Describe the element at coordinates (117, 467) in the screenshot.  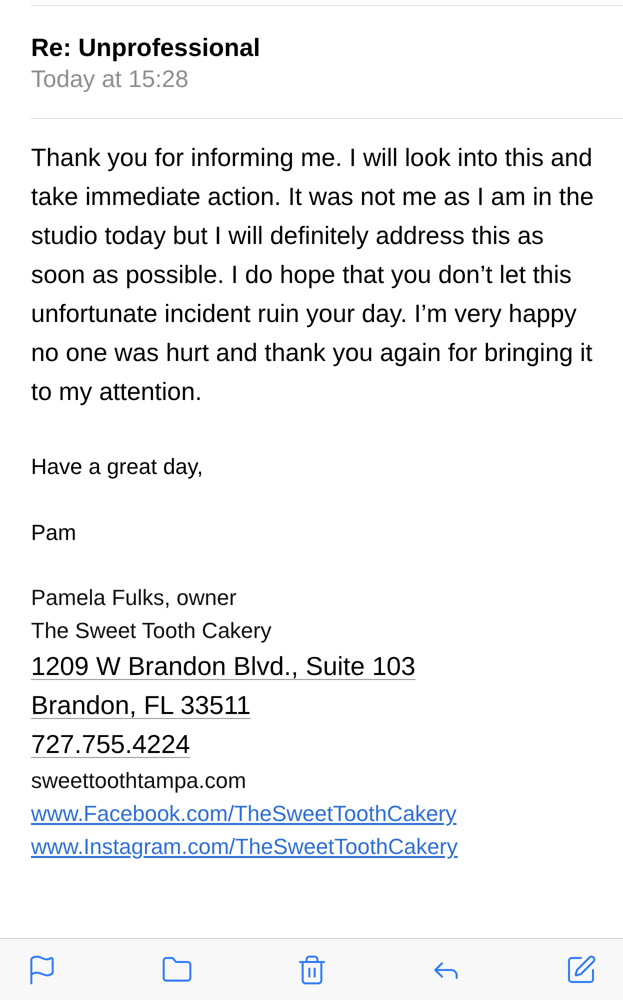
I see `closing-text: Have a great day,` at that location.